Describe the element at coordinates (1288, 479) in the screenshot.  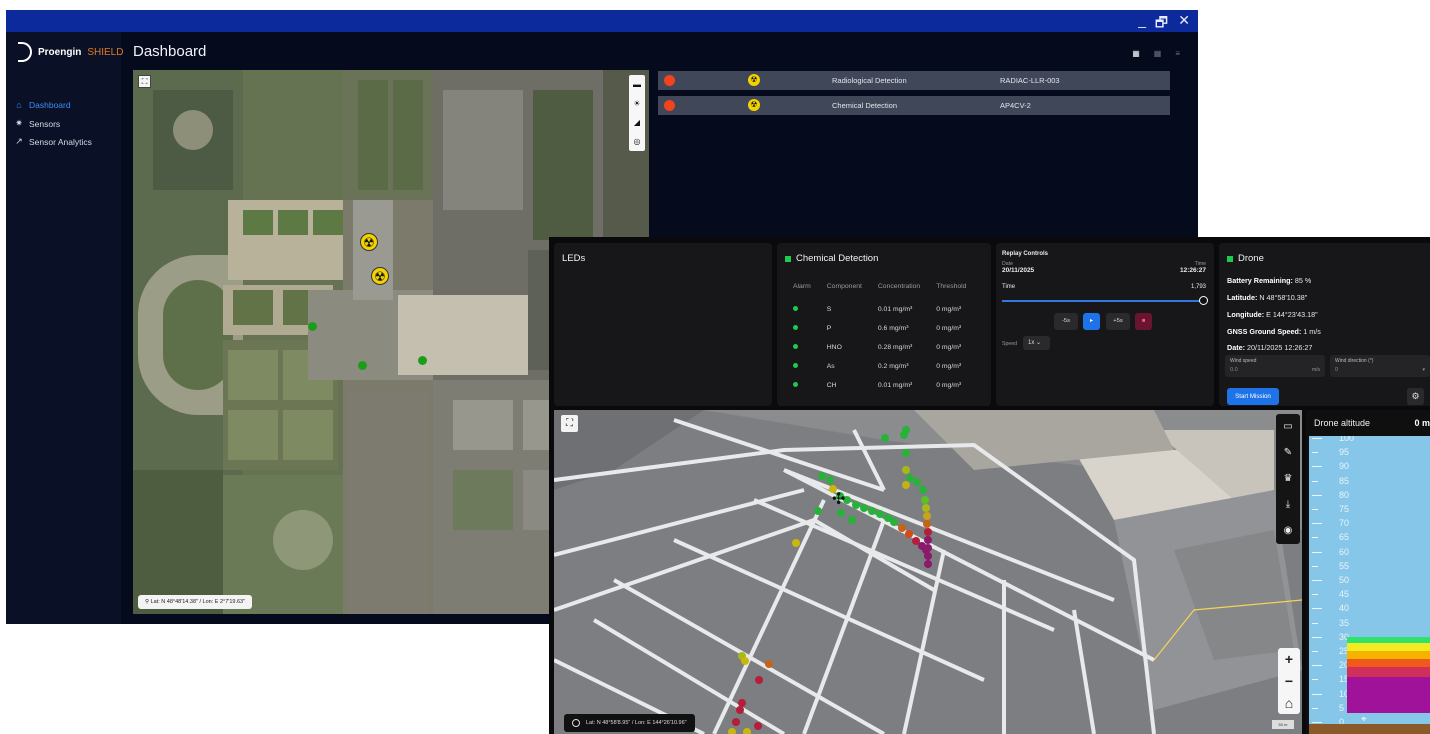
I see `crown-icon: ♛` at that location.